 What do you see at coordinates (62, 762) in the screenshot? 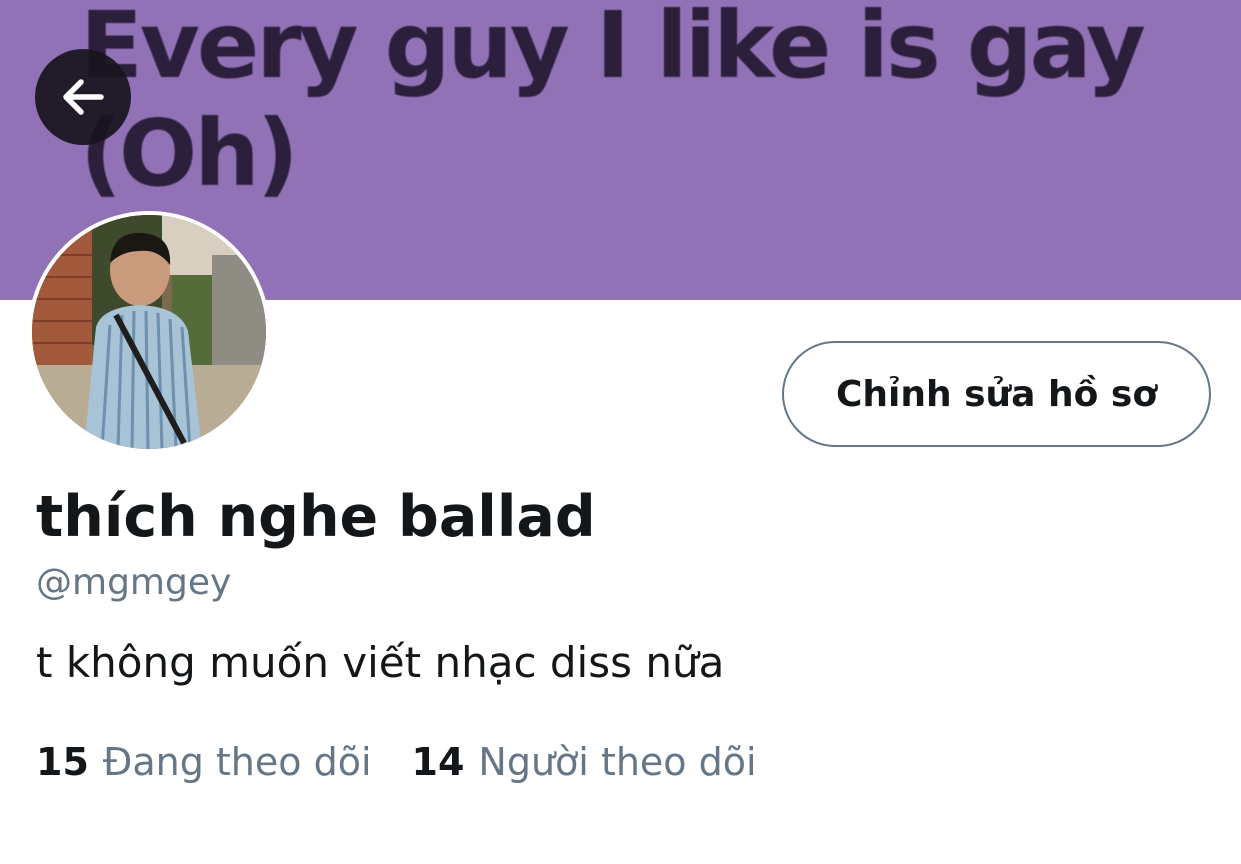
I see `following-count: 15` at bounding box center [62, 762].